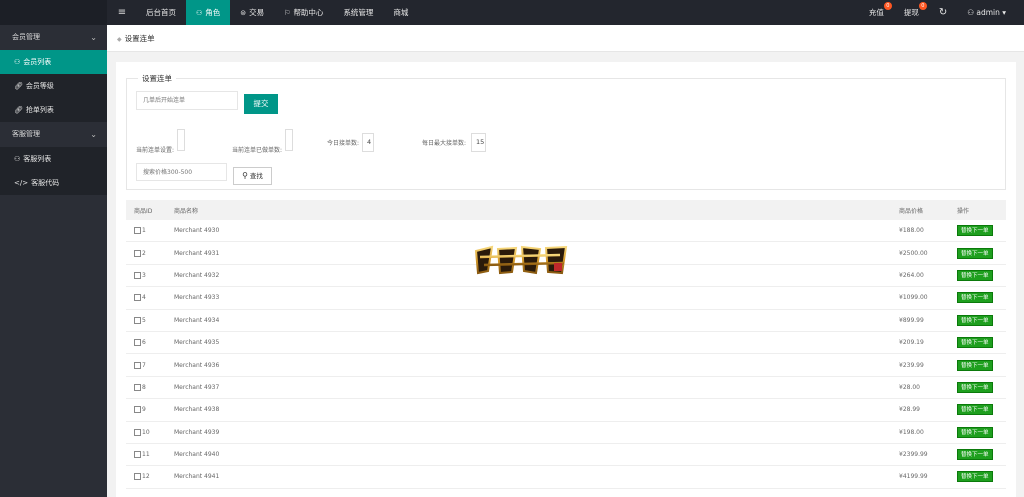  Describe the element at coordinates (566, 321) in the screenshot. I see `table-row: 5 Merchant 4934 ¥899.99 替换下一单` at that location.